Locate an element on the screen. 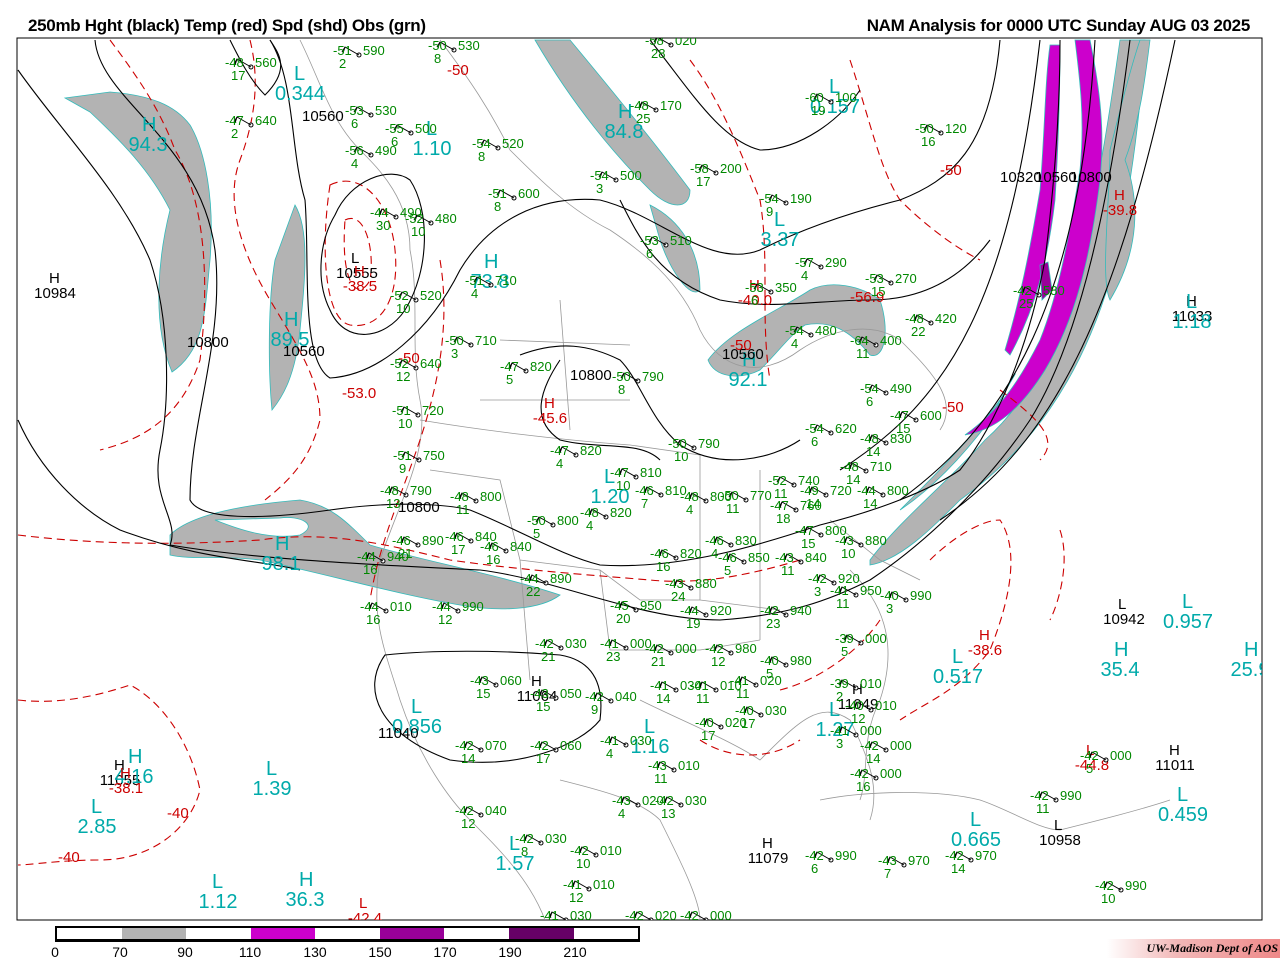 The image size is (1280, 960). obs-height: 940 is located at coordinates (801, 610).